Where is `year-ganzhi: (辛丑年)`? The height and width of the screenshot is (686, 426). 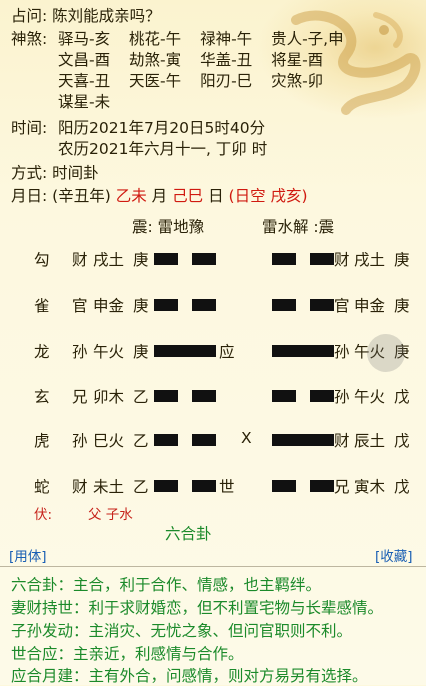
year-ganzhi: (辛丑年) is located at coordinates (81, 196).